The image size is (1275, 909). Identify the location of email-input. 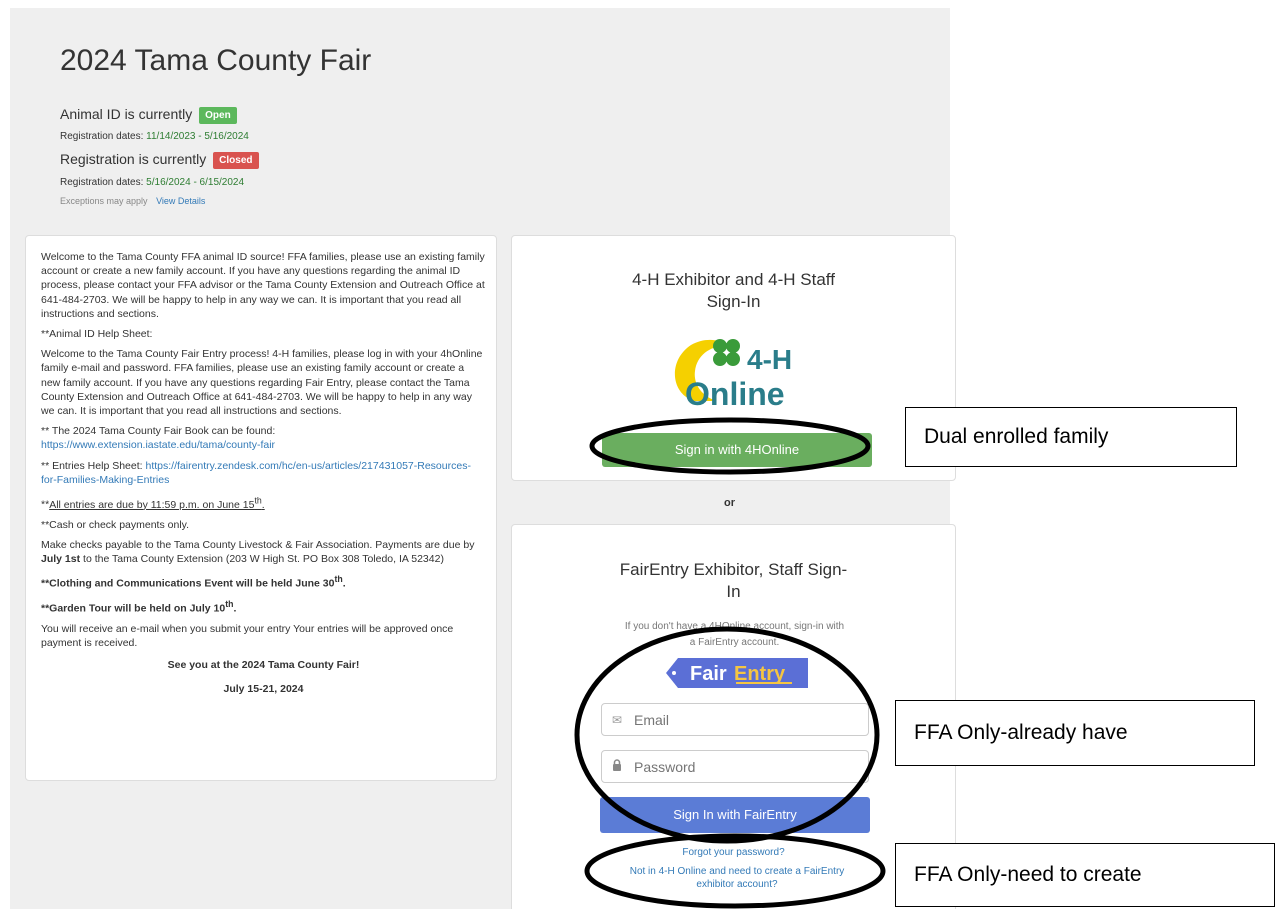
(744, 719).